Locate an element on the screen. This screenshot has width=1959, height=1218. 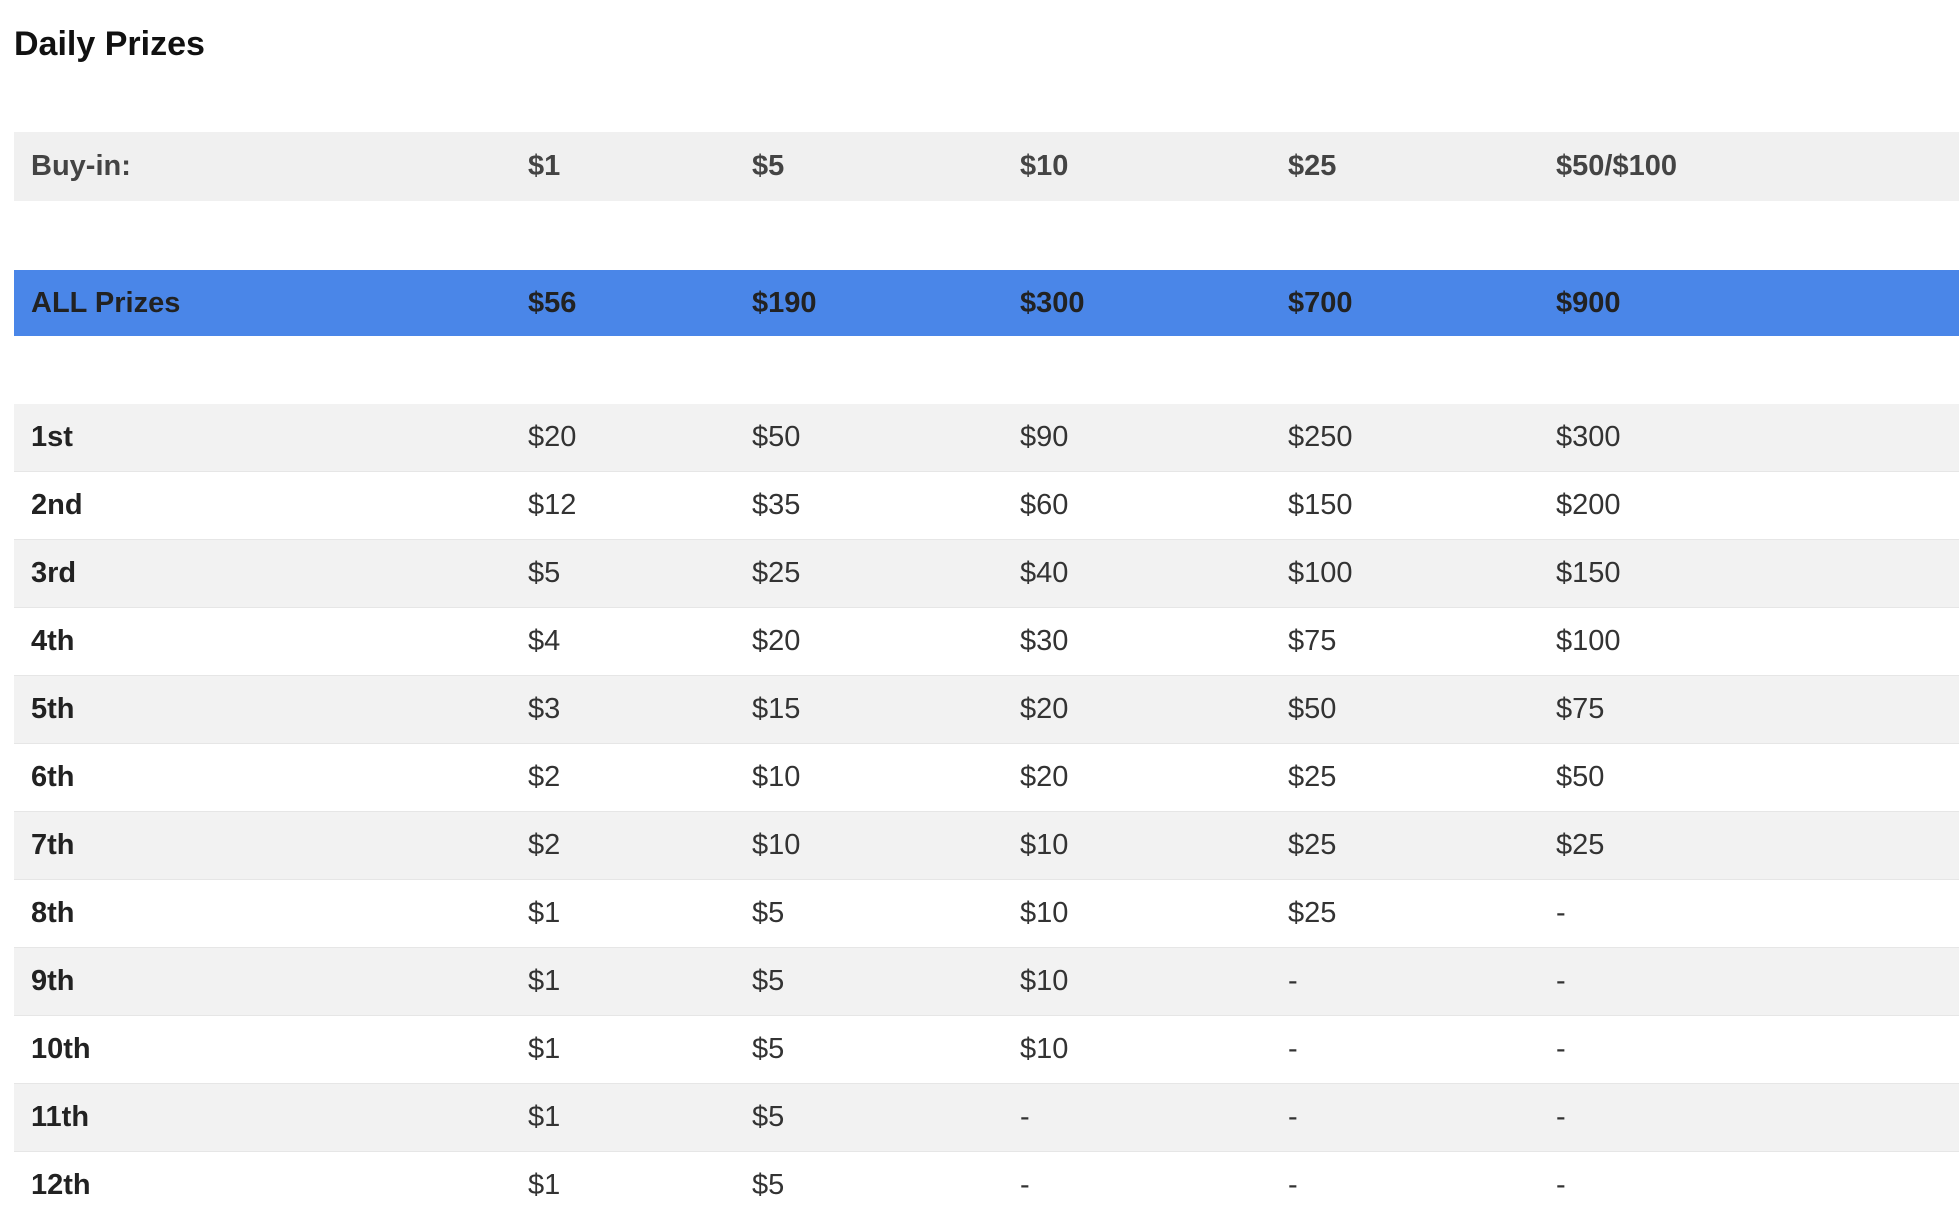
buy-in-25: $25 is located at coordinates (1312, 166).